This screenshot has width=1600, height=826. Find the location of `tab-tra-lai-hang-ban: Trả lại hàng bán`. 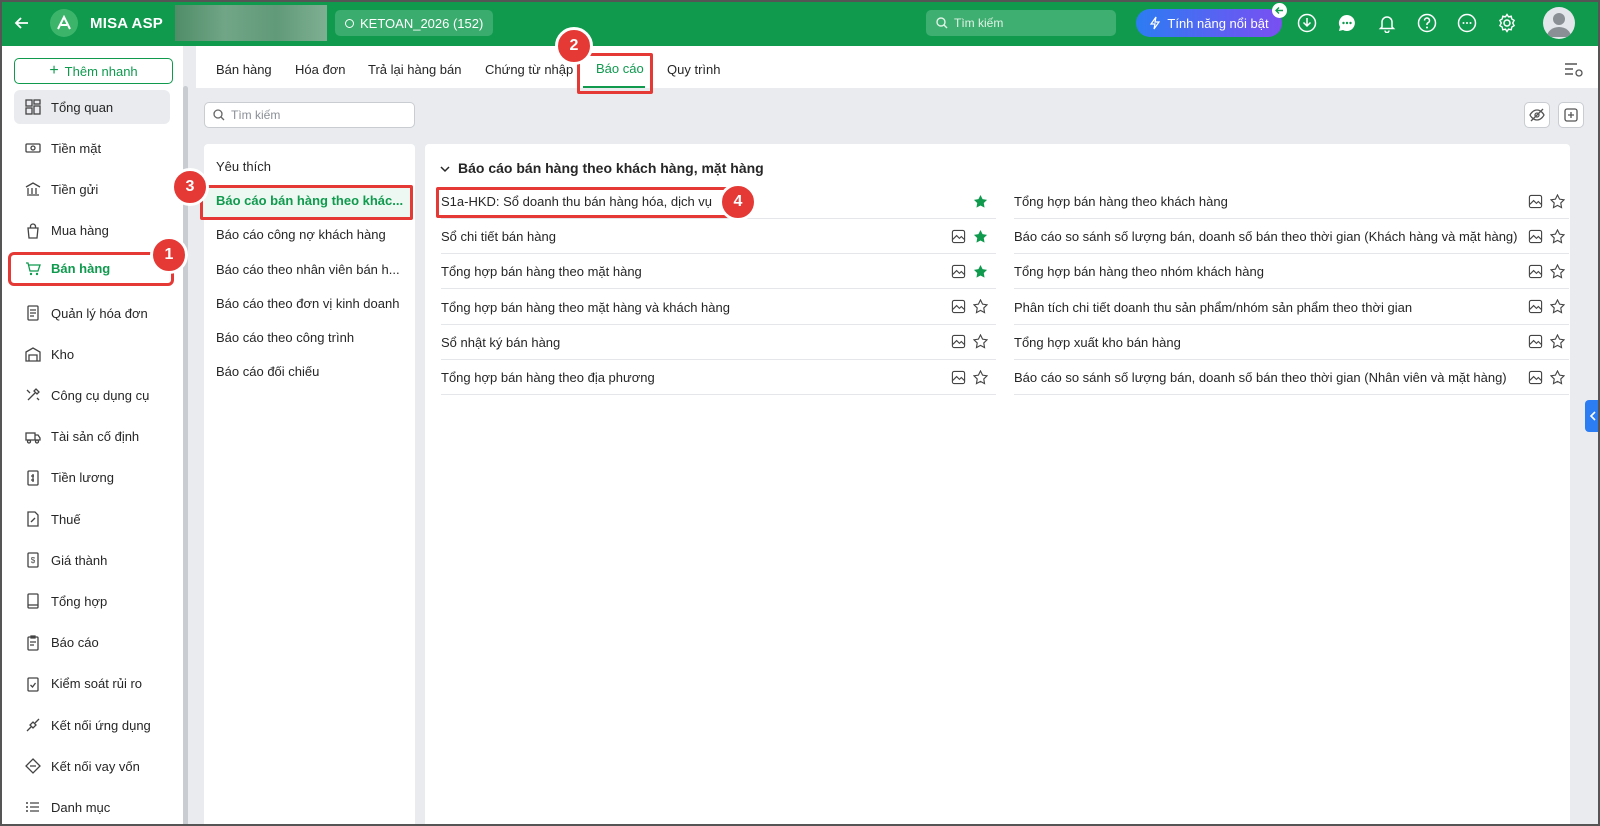

tab-tra-lai-hang-ban: Trả lại hàng bán is located at coordinates (414, 69).